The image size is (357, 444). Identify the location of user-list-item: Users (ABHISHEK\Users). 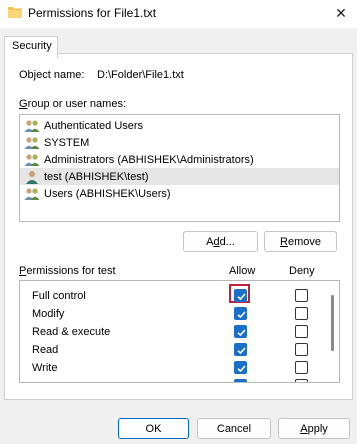
(179, 193).